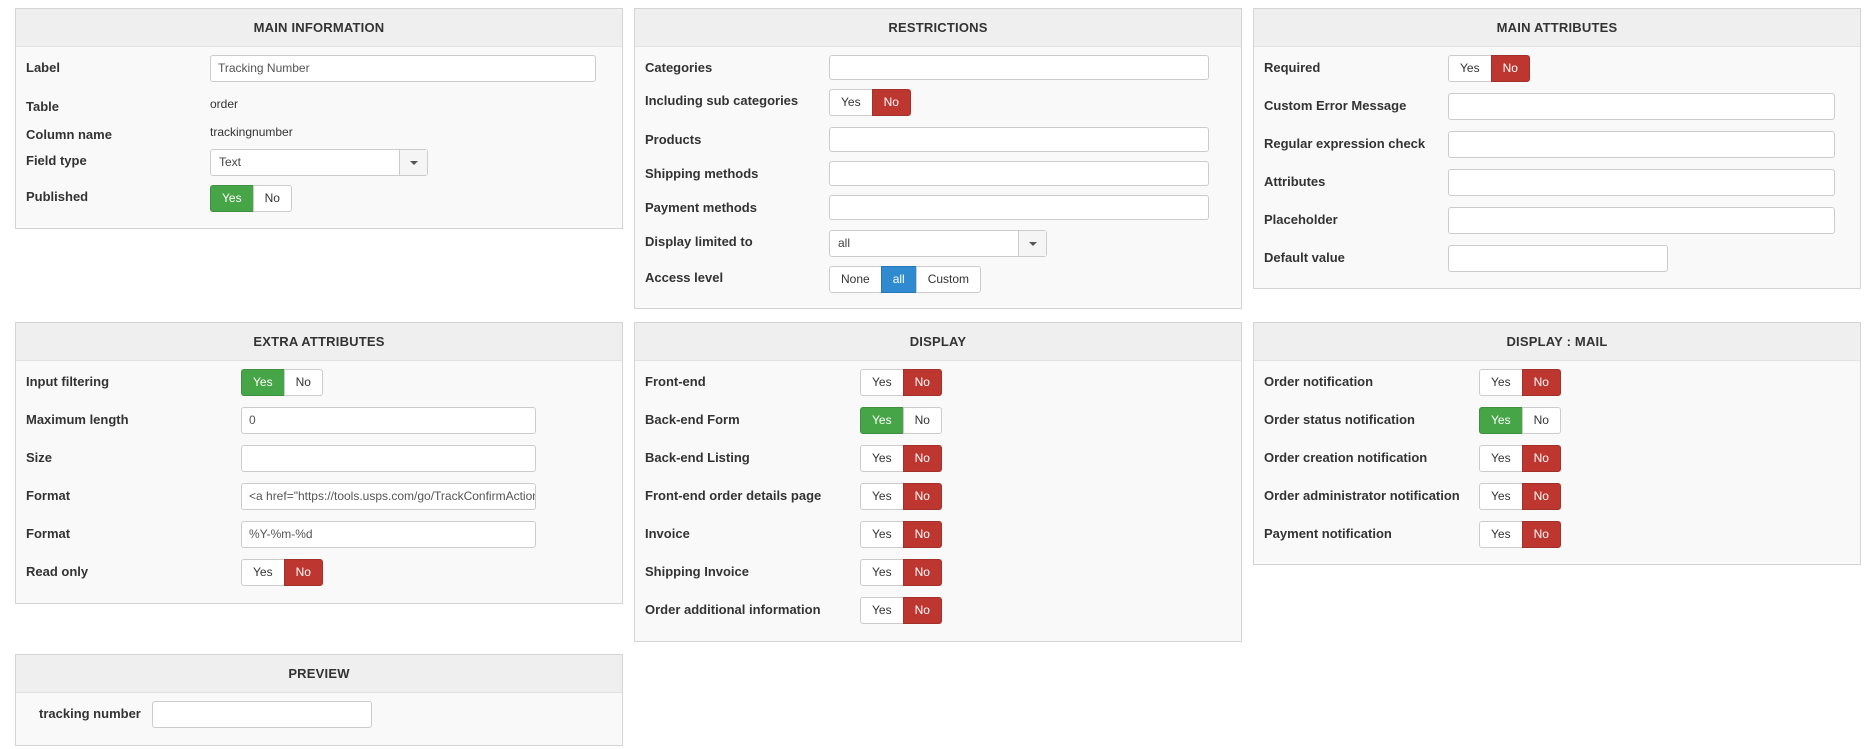 This screenshot has height=749, width=1876. What do you see at coordinates (1541, 458) in the screenshot?
I see `order-creation-notification-no-button: No` at bounding box center [1541, 458].